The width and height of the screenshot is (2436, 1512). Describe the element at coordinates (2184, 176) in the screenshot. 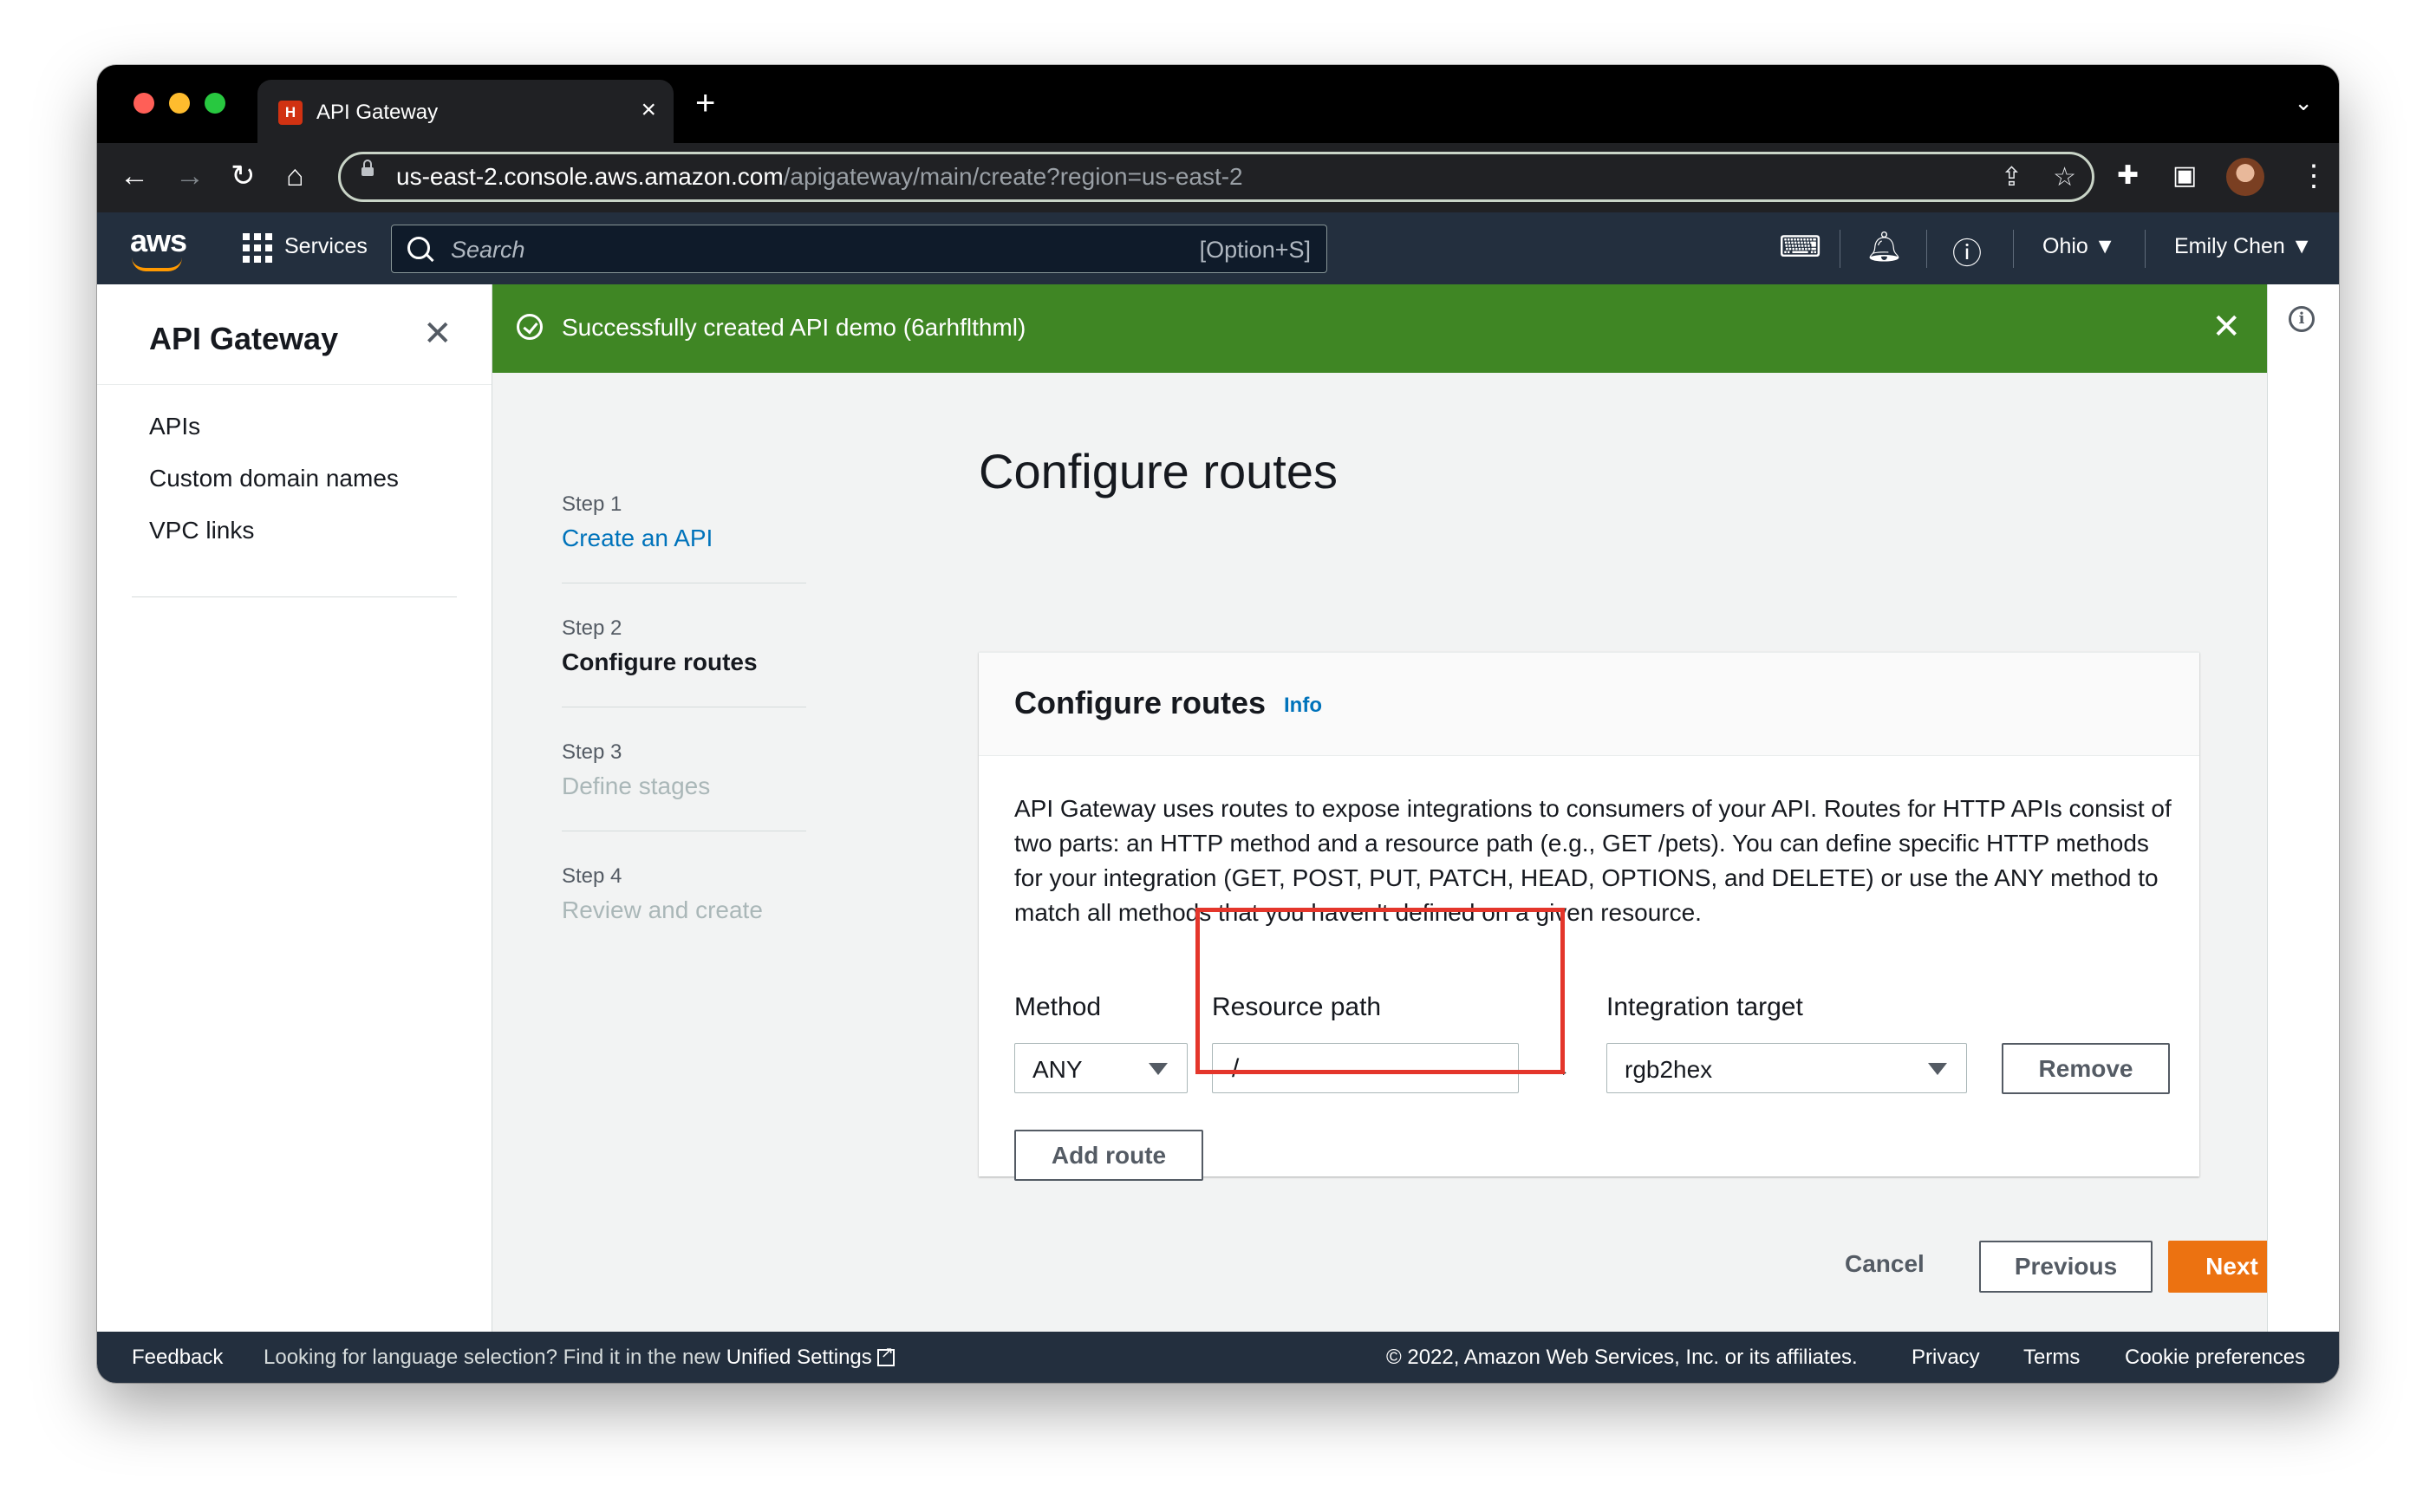

I see `side-panel-icon: ▣` at that location.